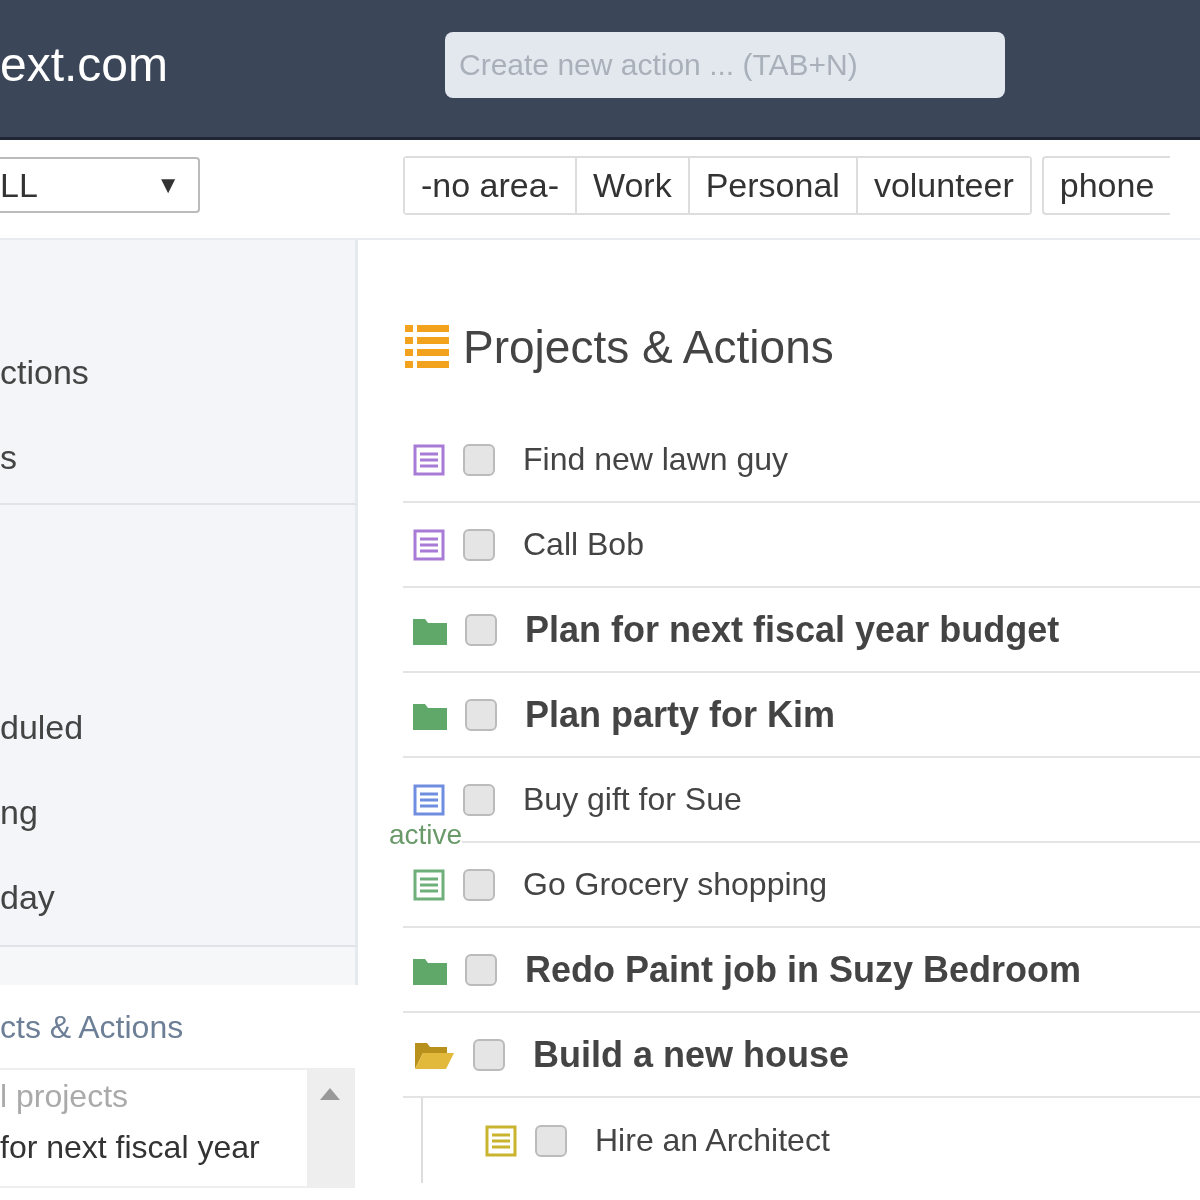  I want to click on scroll-up-icon, so click(330, 1094).